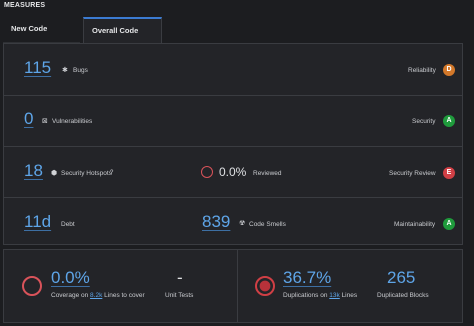 The height and width of the screenshot is (326, 474). I want to click on security-review-rating: E, so click(449, 173).